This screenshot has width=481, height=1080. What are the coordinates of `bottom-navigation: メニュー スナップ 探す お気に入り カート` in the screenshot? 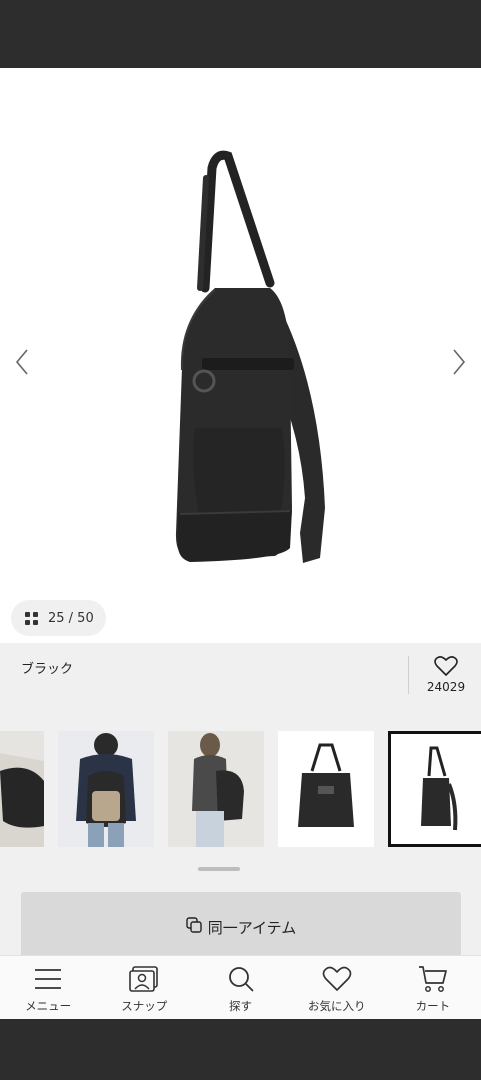 It's located at (240, 987).